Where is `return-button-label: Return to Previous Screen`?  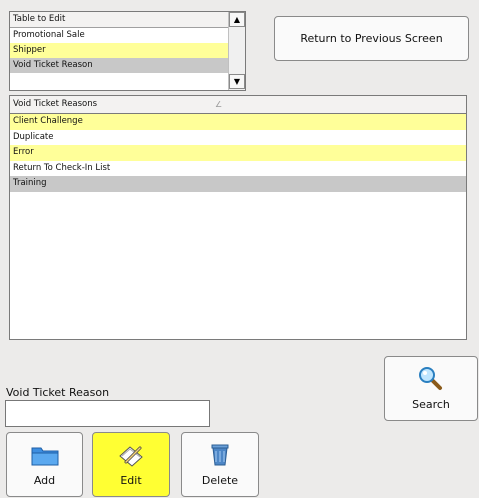 return-button-label: Return to Previous Screen is located at coordinates (371, 38).